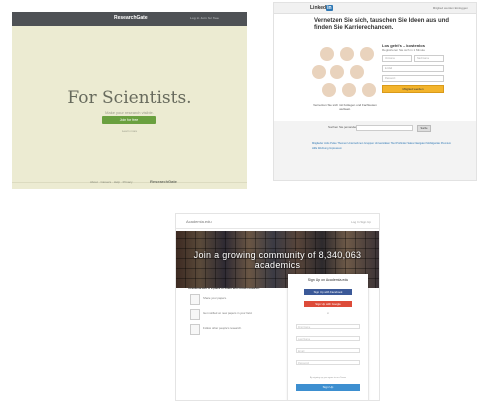 The image size is (477, 401). What do you see at coordinates (397, 58) in the screenshot?
I see `first-name-field: Vorname` at bounding box center [397, 58].